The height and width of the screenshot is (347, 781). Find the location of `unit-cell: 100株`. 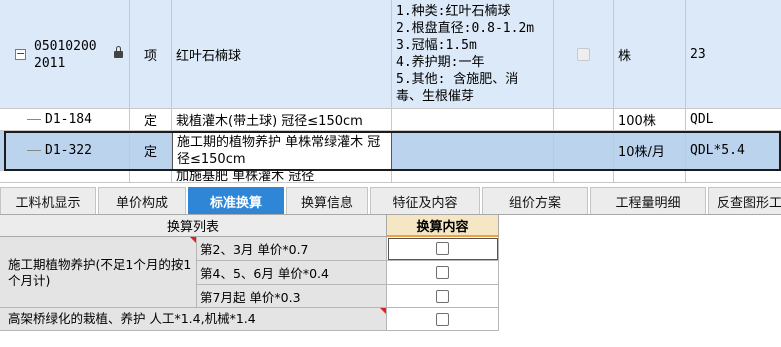

unit-cell: 100株 is located at coordinates (650, 119).